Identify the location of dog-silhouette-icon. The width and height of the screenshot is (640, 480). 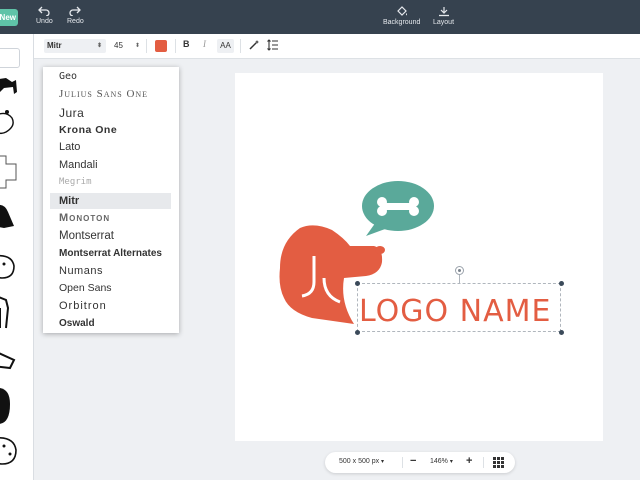
(10, 86).